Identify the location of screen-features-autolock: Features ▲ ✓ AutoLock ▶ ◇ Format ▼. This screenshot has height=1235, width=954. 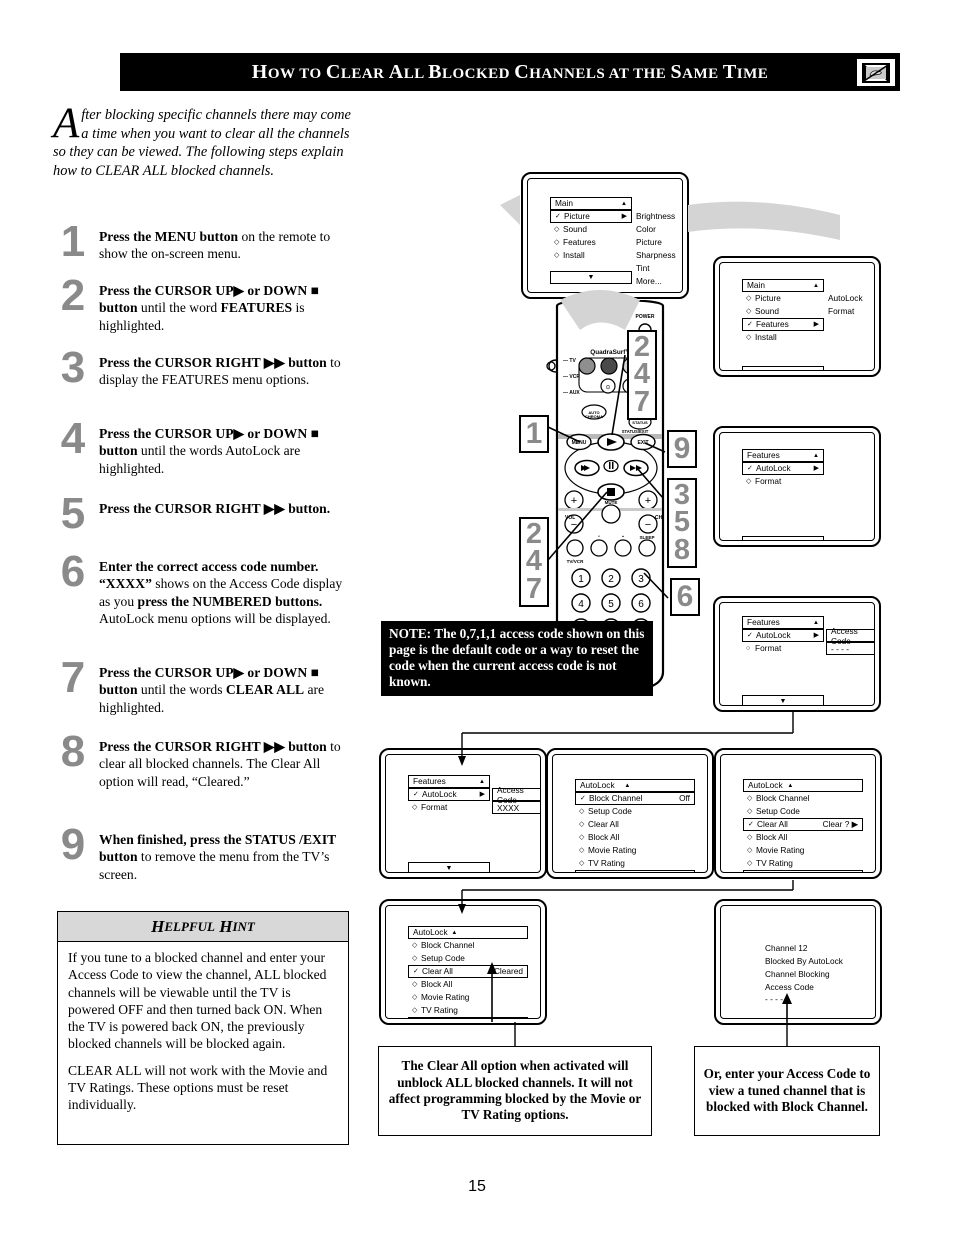
(797, 486).